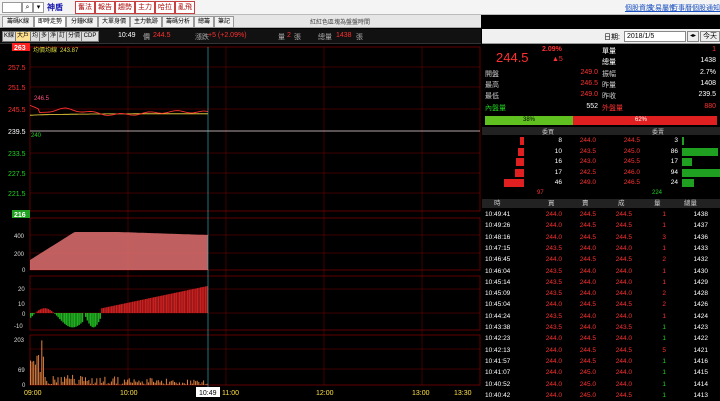 This screenshot has width=720, height=401. I want to click on tick-total: 1421, so click(693, 351).